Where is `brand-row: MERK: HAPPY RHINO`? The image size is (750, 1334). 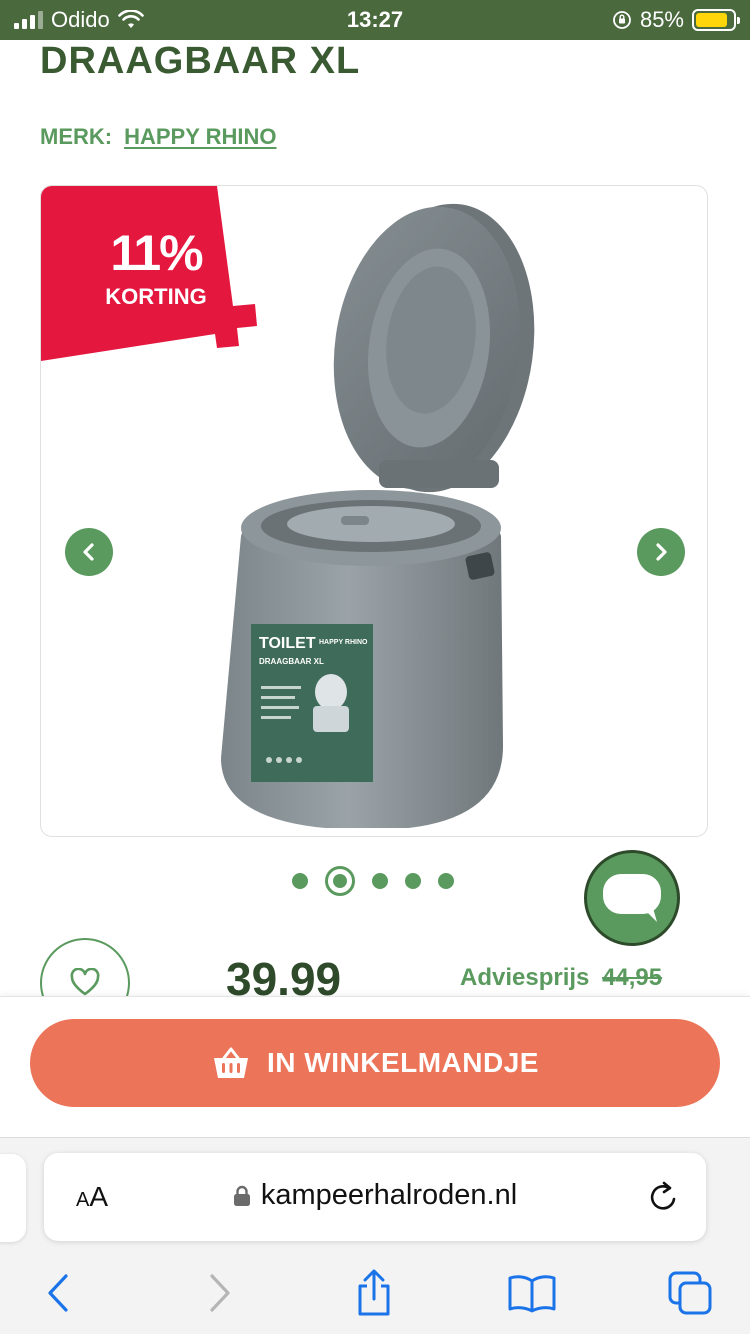 brand-row: MERK: HAPPY RHINO is located at coordinates (158, 137).